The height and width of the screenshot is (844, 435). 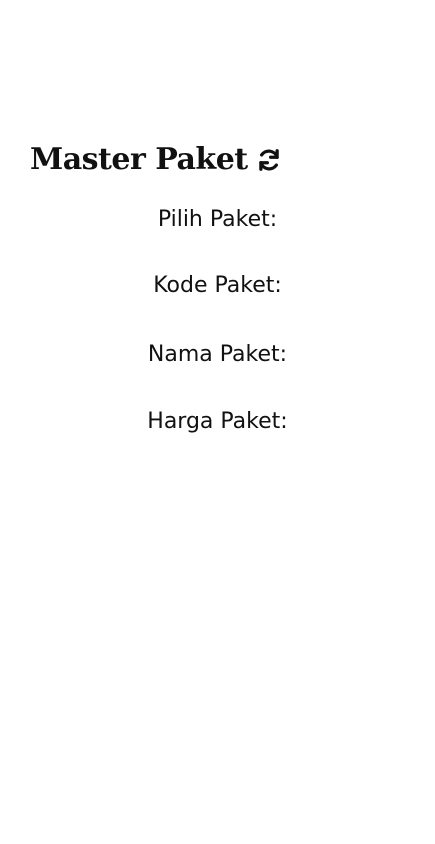 What do you see at coordinates (269, 160) in the screenshot?
I see `refresh-icon` at bounding box center [269, 160].